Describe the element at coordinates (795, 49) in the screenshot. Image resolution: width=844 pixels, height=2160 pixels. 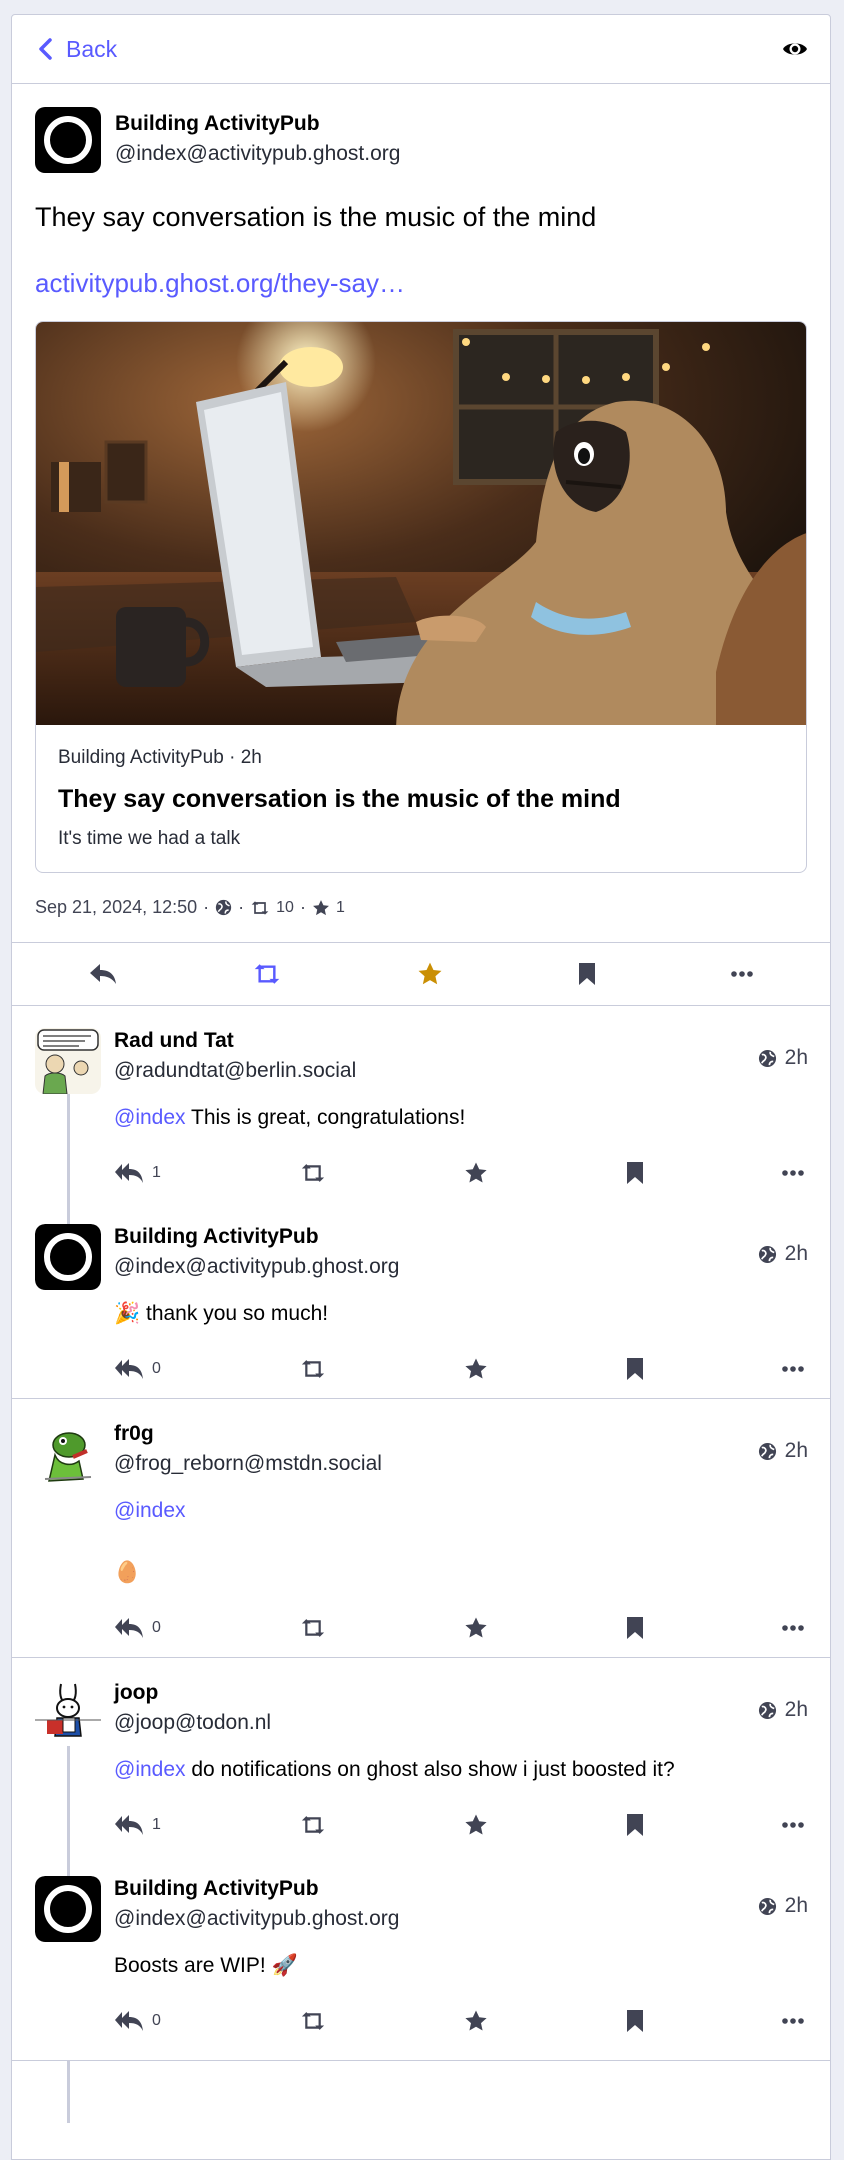
I see `eye-icon` at that location.